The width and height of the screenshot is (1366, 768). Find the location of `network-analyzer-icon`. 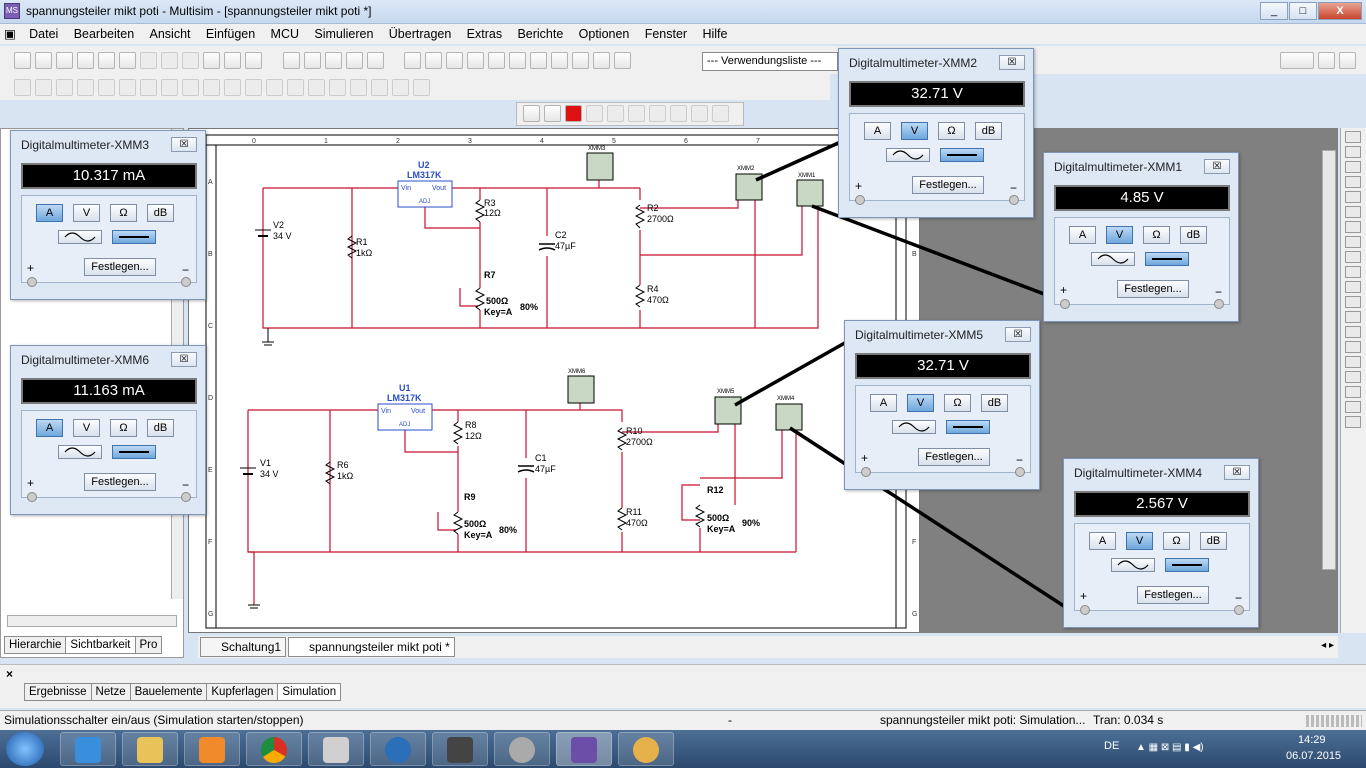

network-analyzer-icon is located at coordinates (1353, 332).